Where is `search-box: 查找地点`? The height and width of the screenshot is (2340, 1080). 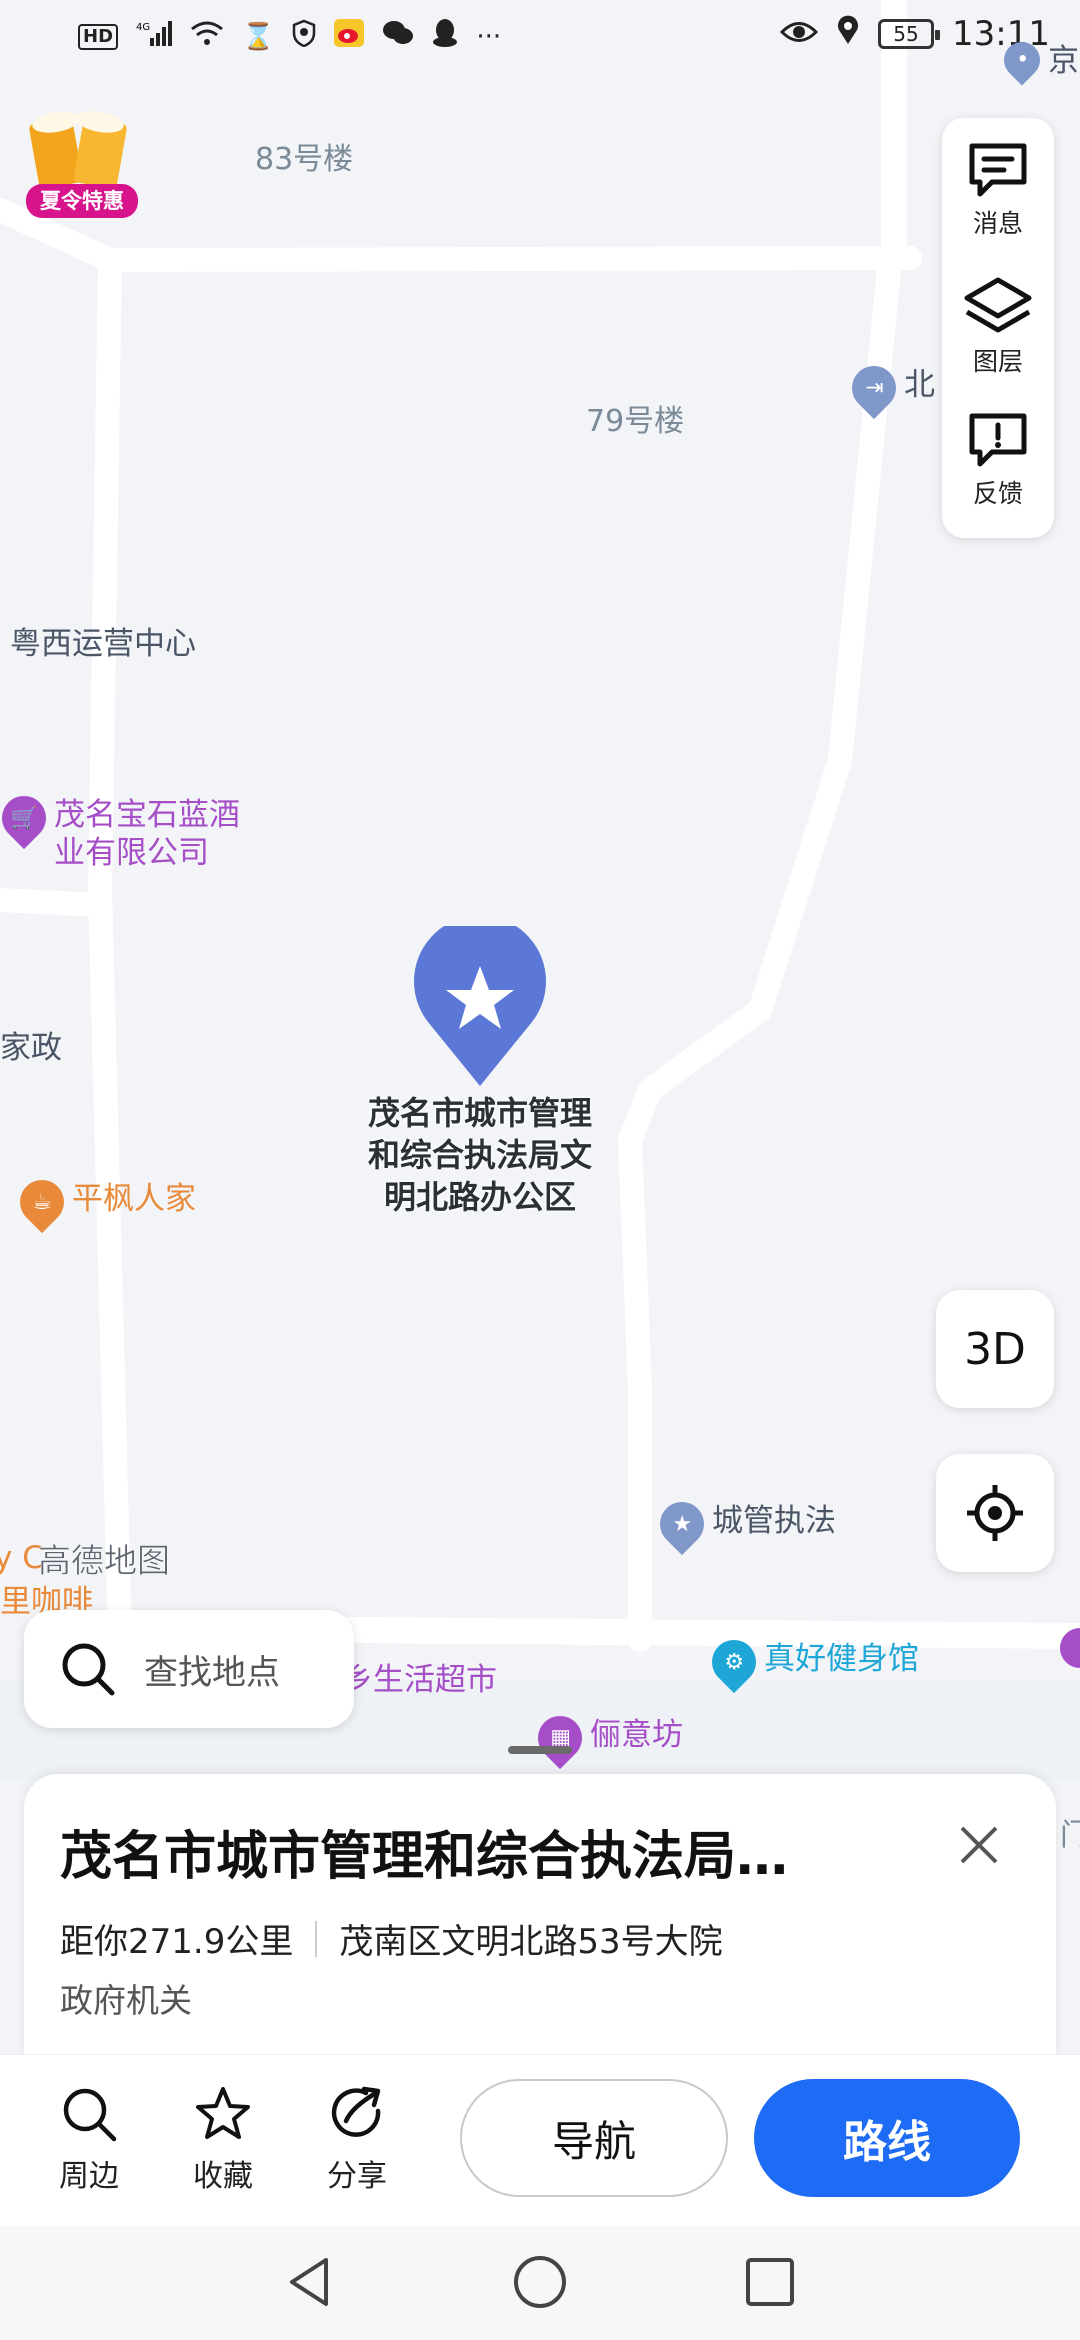 search-box: 查找地点 is located at coordinates (189, 1669).